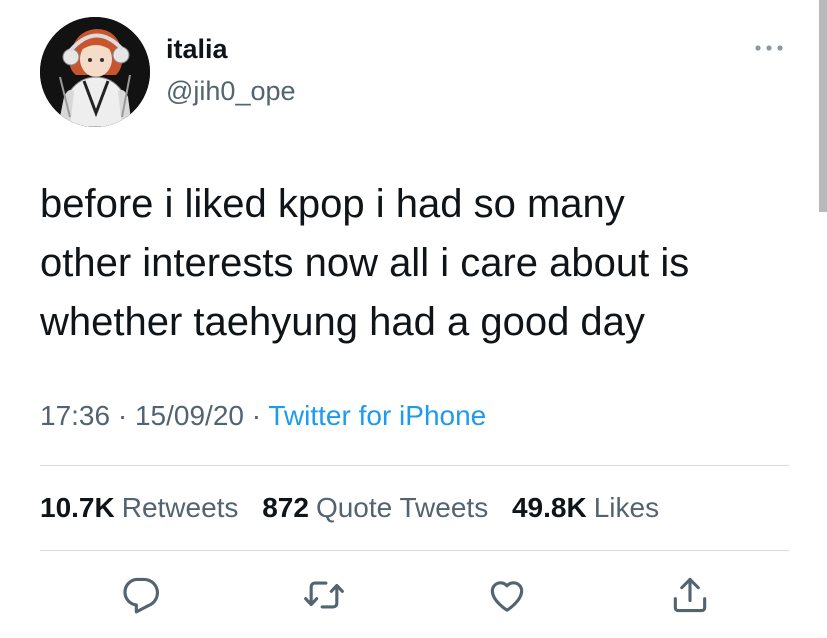 This screenshot has width=827, height=638. I want to click on retweets-stat: 10.7K Retweets, so click(139, 507).